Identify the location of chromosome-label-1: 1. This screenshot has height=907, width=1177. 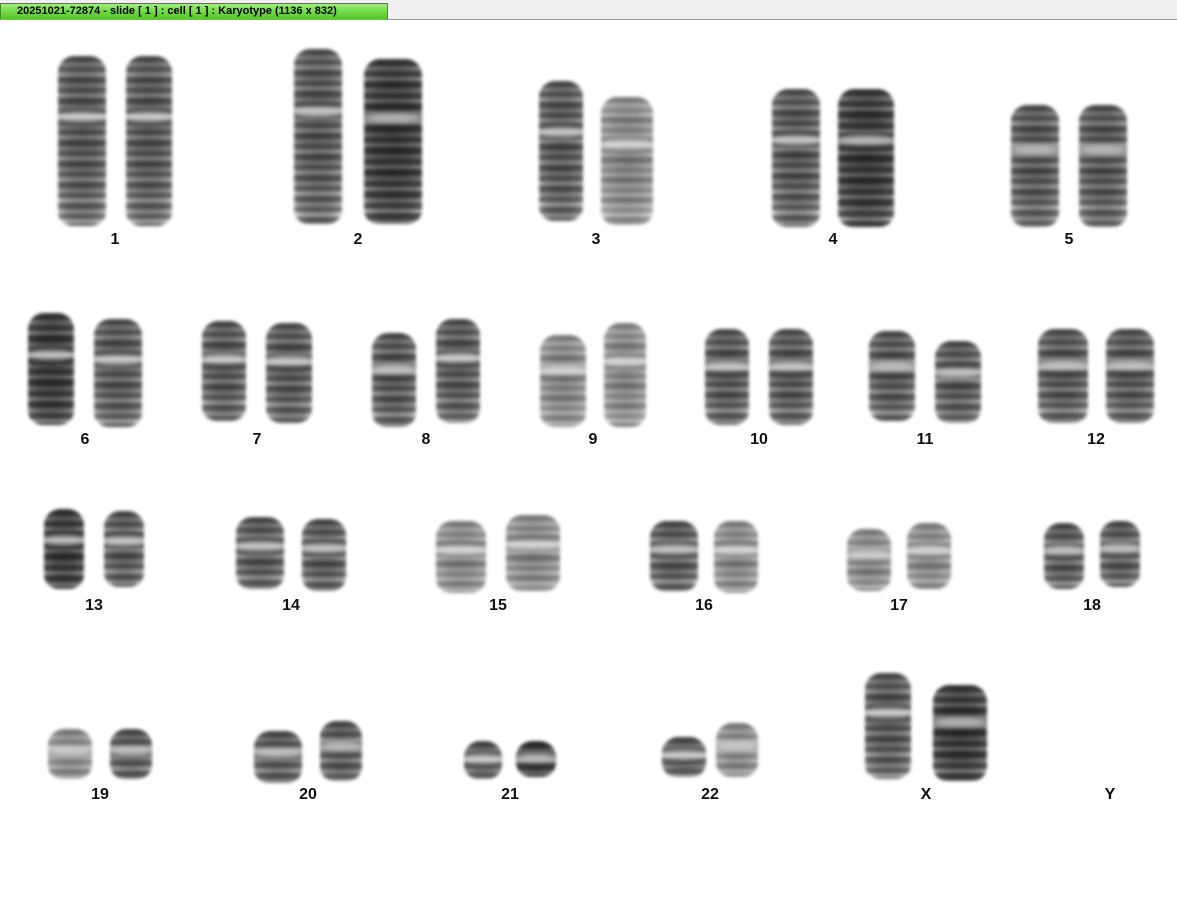
(115, 239).